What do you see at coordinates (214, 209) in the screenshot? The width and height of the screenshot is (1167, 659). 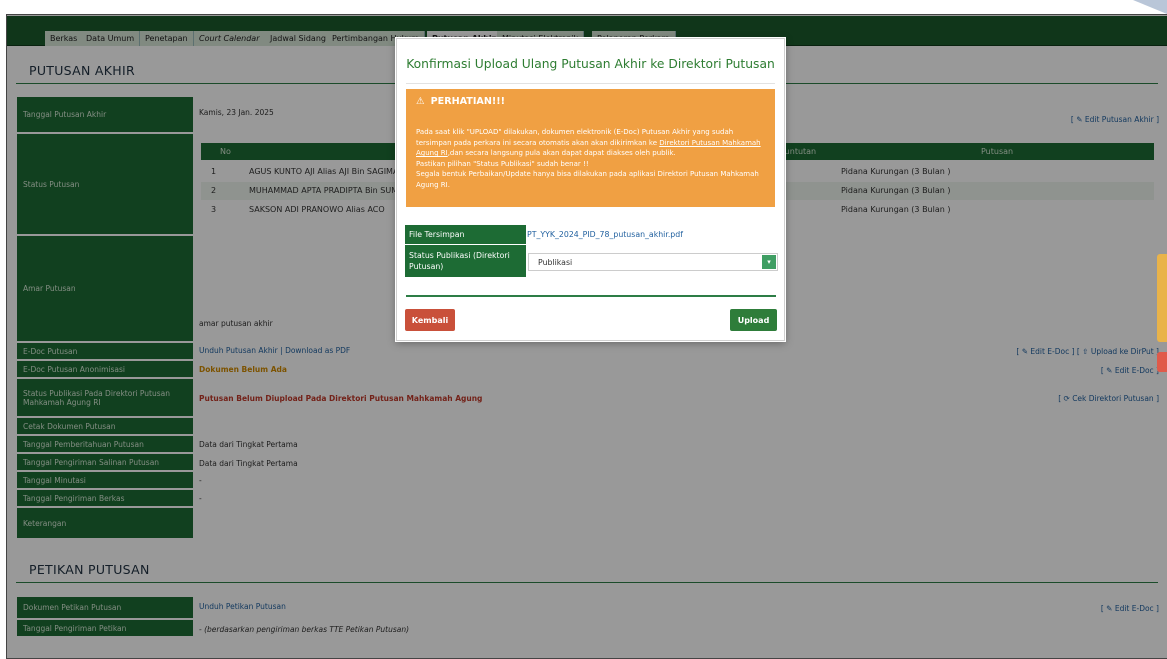 I see `row-no: 3` at bounding box center [214, 209].